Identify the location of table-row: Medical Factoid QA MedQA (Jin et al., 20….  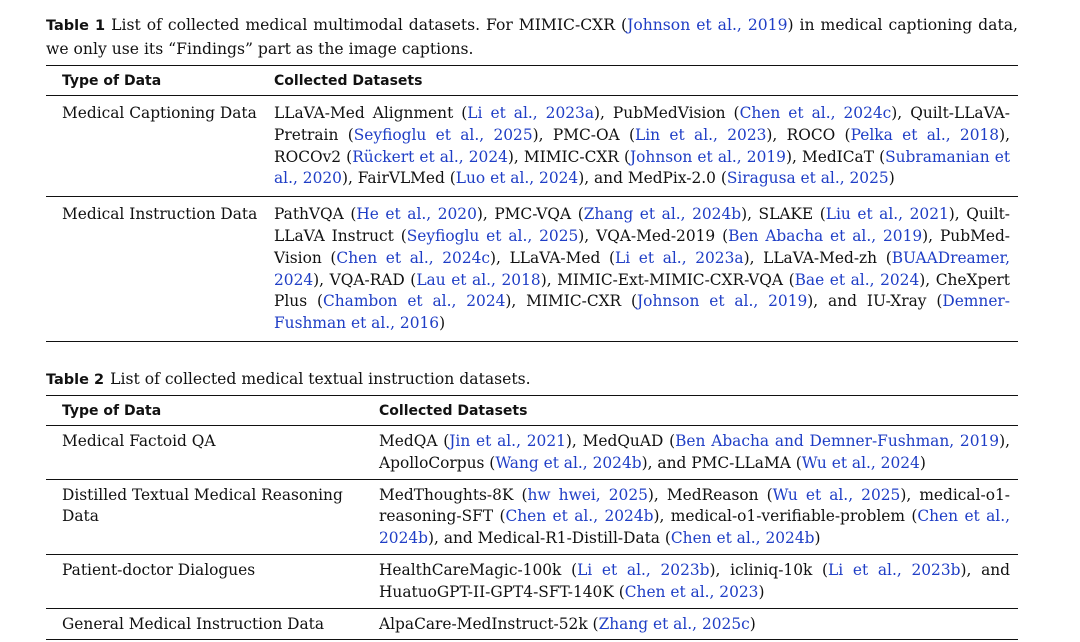
(532, 452).